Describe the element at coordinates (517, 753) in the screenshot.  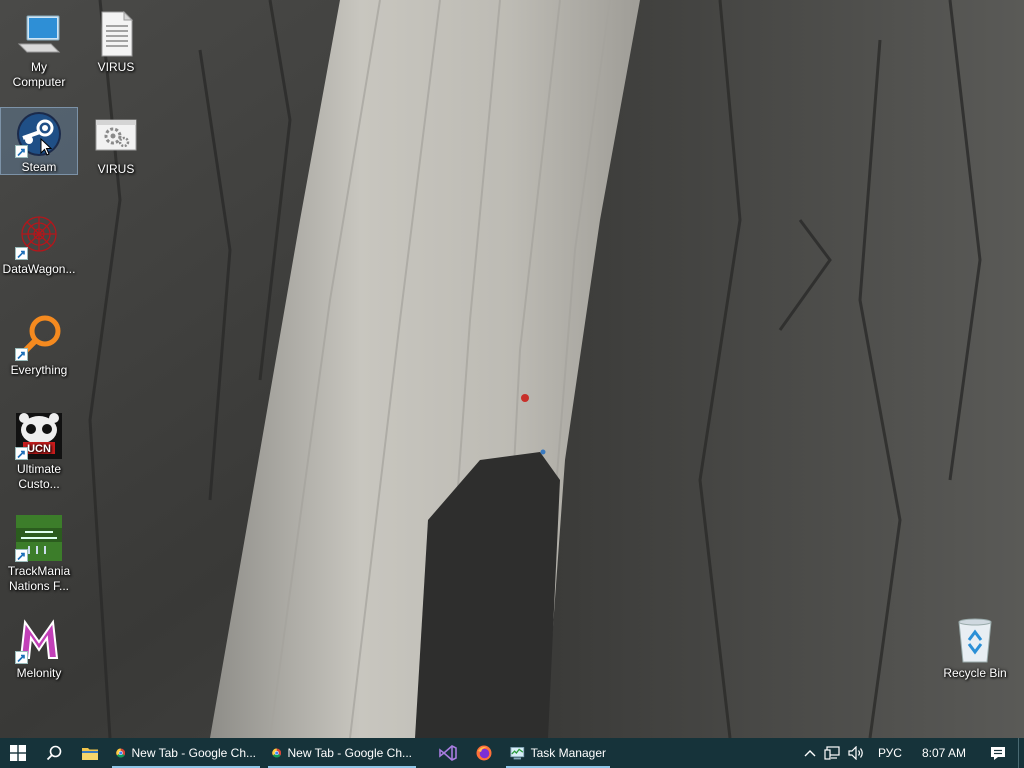
I see `task-manager-icon` at that location.